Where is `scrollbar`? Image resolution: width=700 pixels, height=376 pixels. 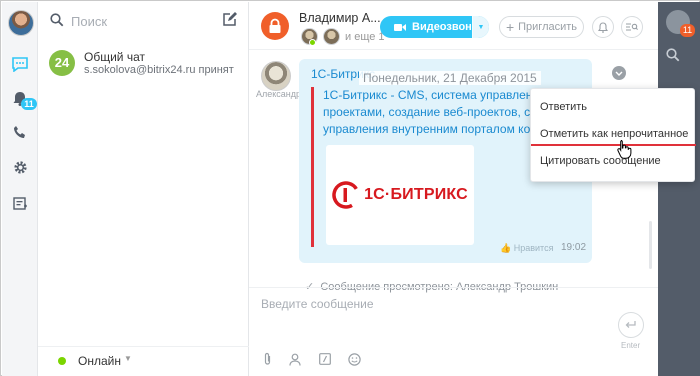 scrollbar is located at coordinates (650, 245).